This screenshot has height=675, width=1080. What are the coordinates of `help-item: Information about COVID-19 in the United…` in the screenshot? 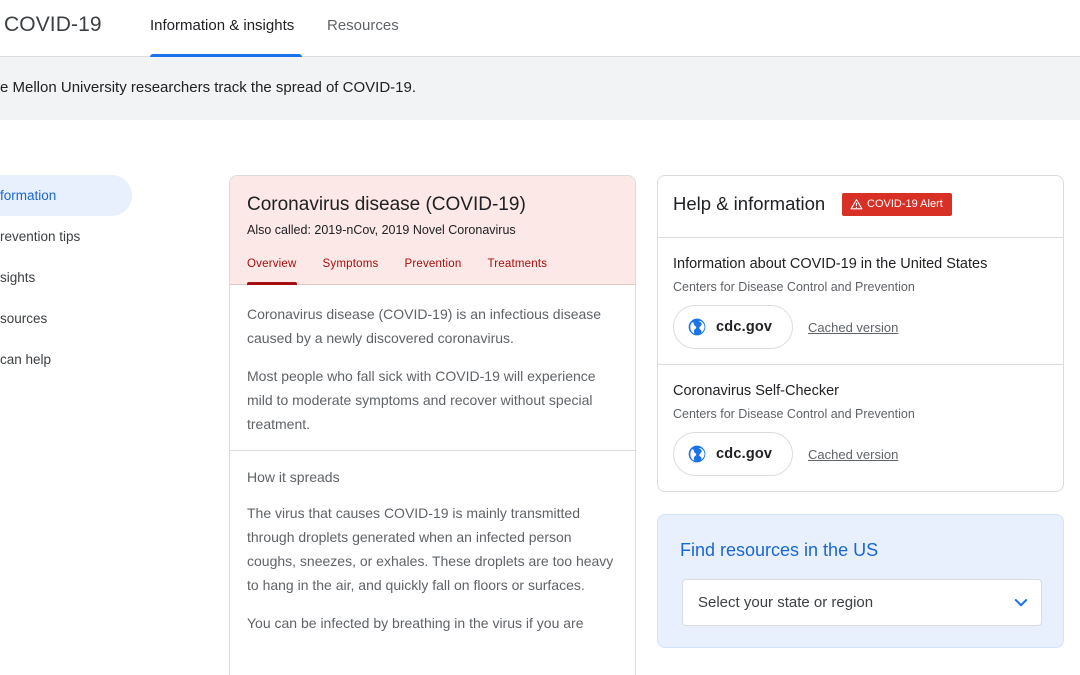 It's located at (860, 301).